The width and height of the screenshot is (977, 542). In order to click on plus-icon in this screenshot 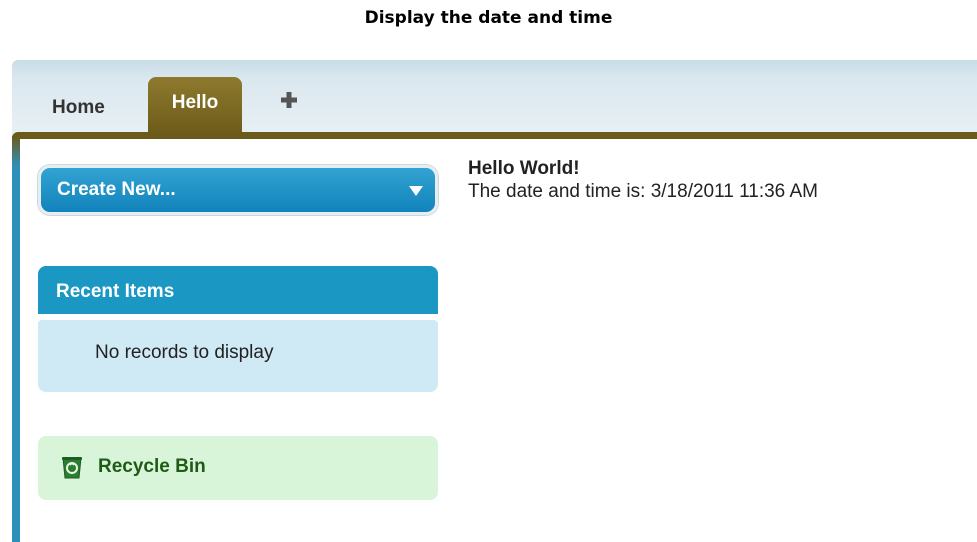, I will do `click(291, 102)`.